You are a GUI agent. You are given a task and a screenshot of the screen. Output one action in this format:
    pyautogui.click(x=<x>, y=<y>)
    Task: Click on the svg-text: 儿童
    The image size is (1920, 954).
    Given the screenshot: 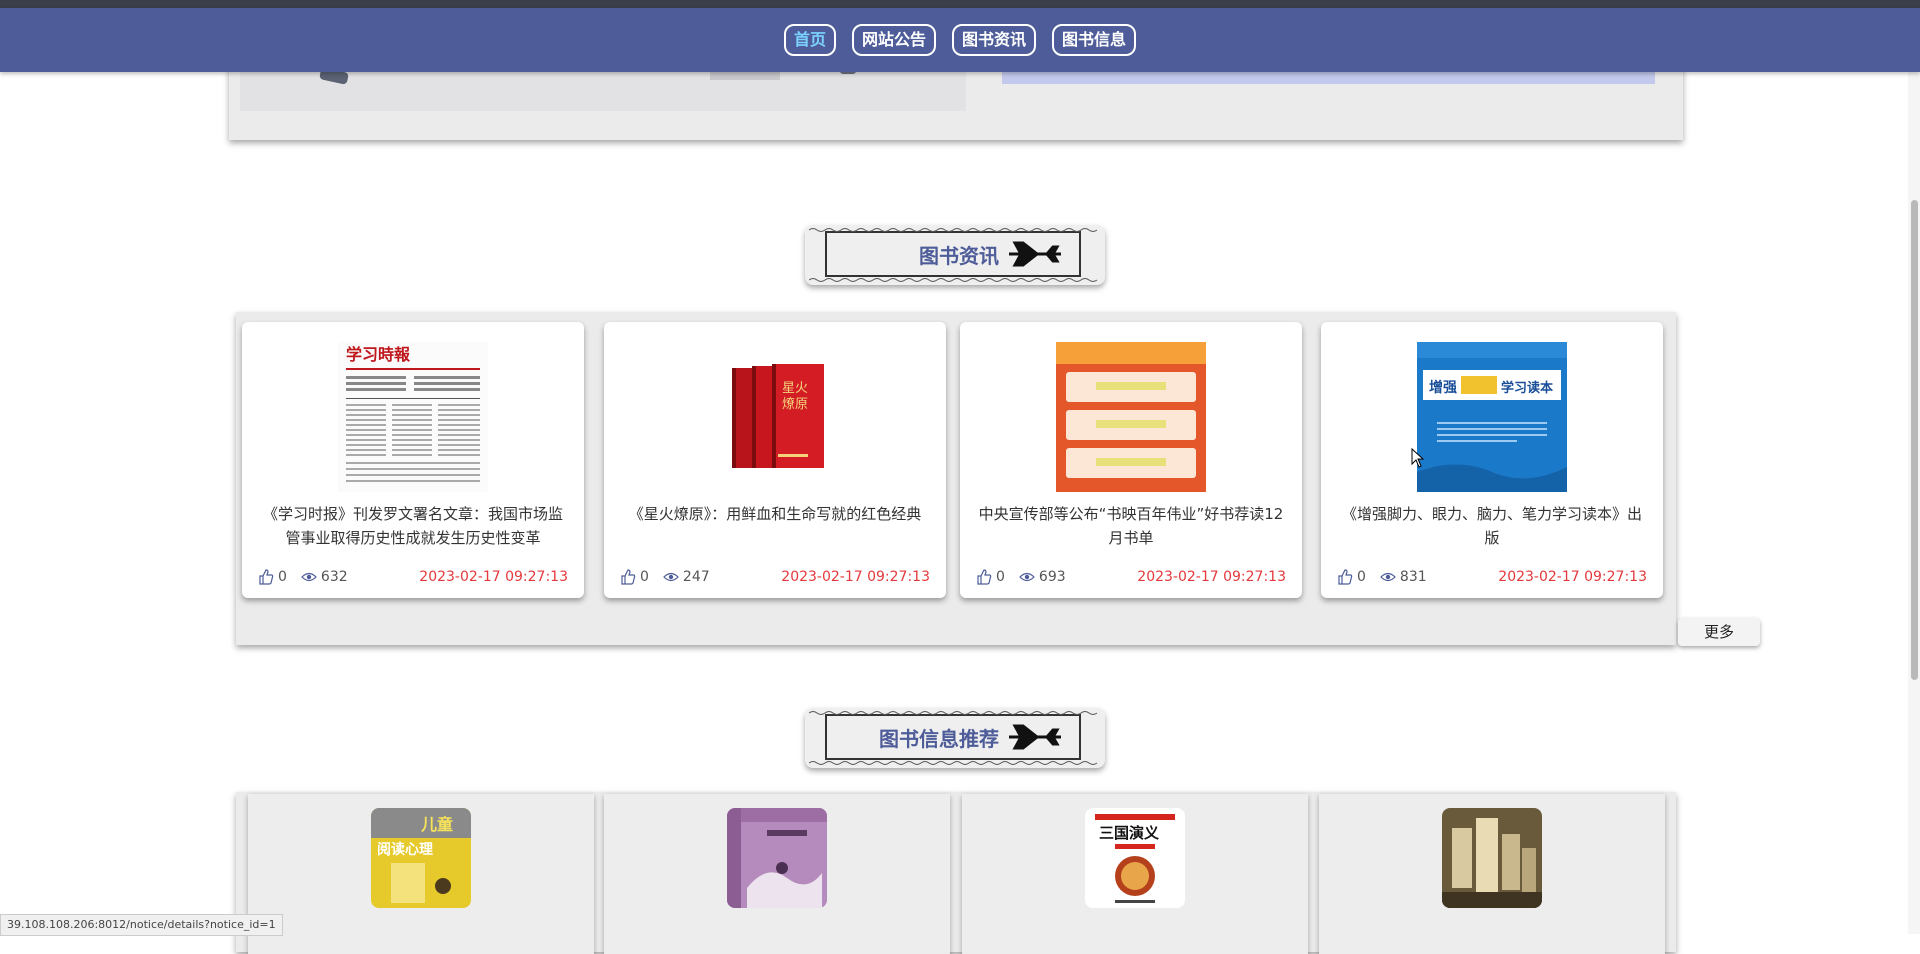 What is the action you would take?
    pyautogui.click(x=436, y=824)
    